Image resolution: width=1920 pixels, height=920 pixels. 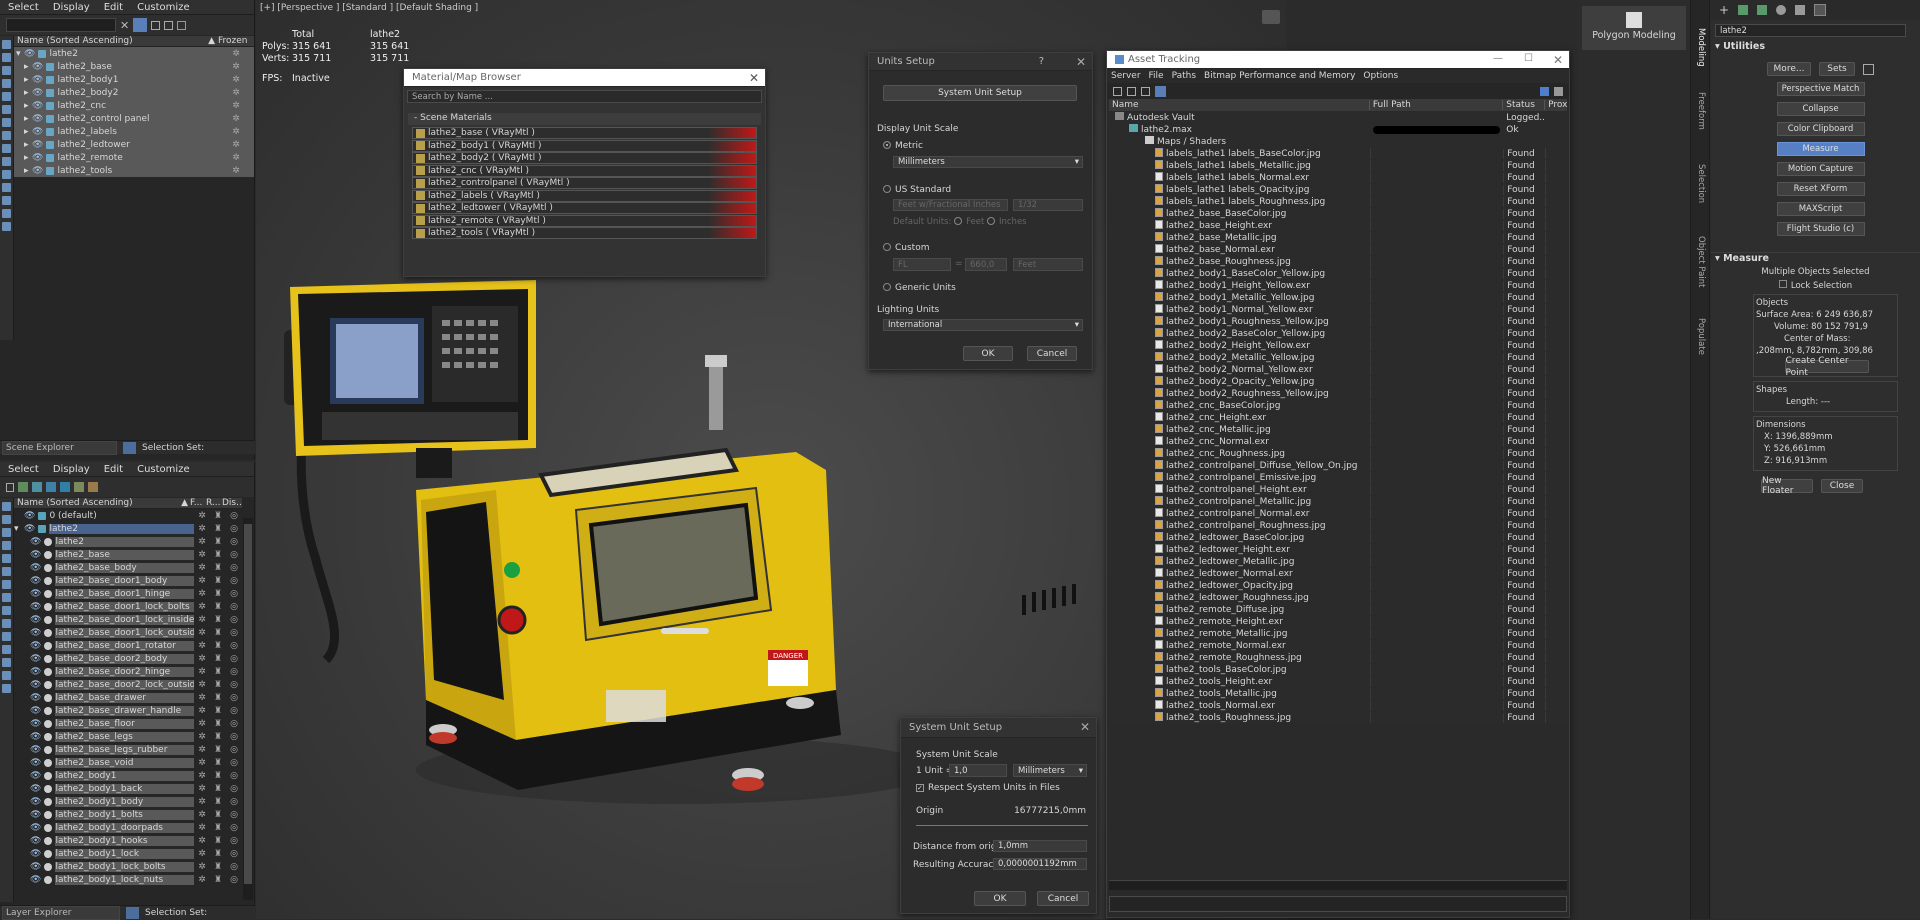 What do you see at coordinates (1338, 490) in the screenshot?
I see `asset-map-row: lathe2_controlpanel_Height.exr Found` at bounding box center [1338, 490].